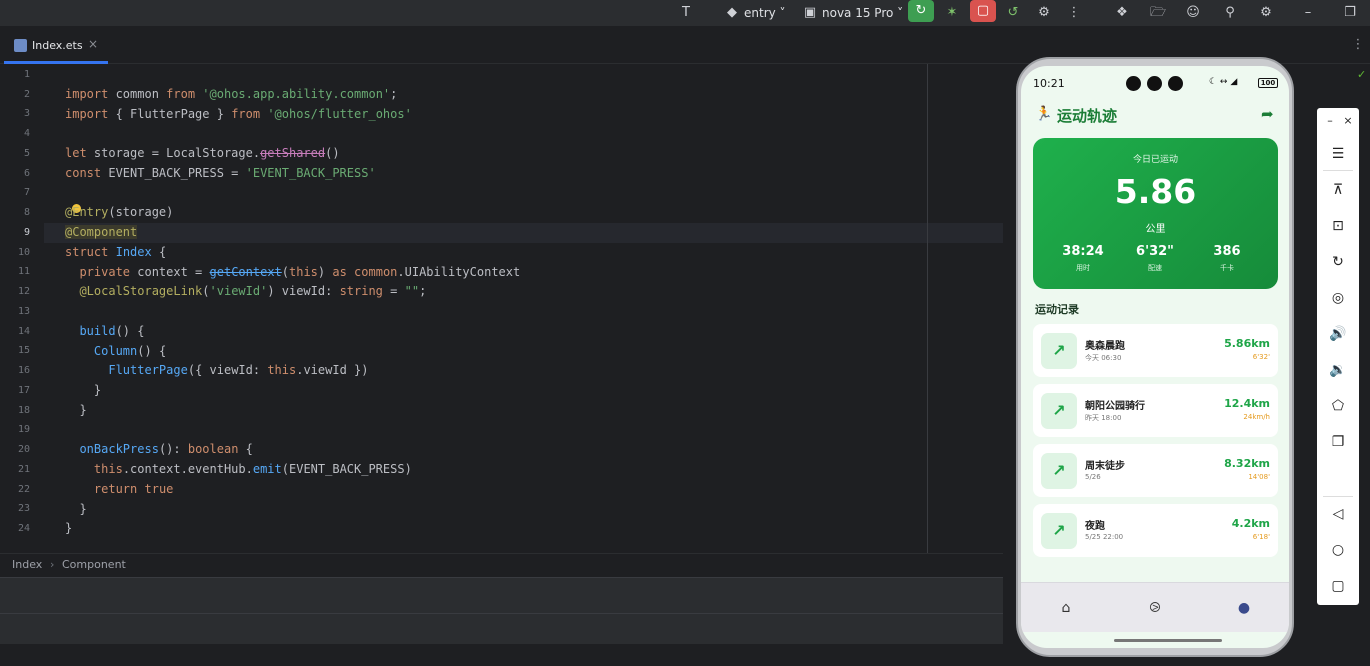 The width and height of the screenshot is (1370, 666). What do you see at coordinates (23, 528) in the screenshot?
I see `line-number: 24` at bounding box center [23, 528].